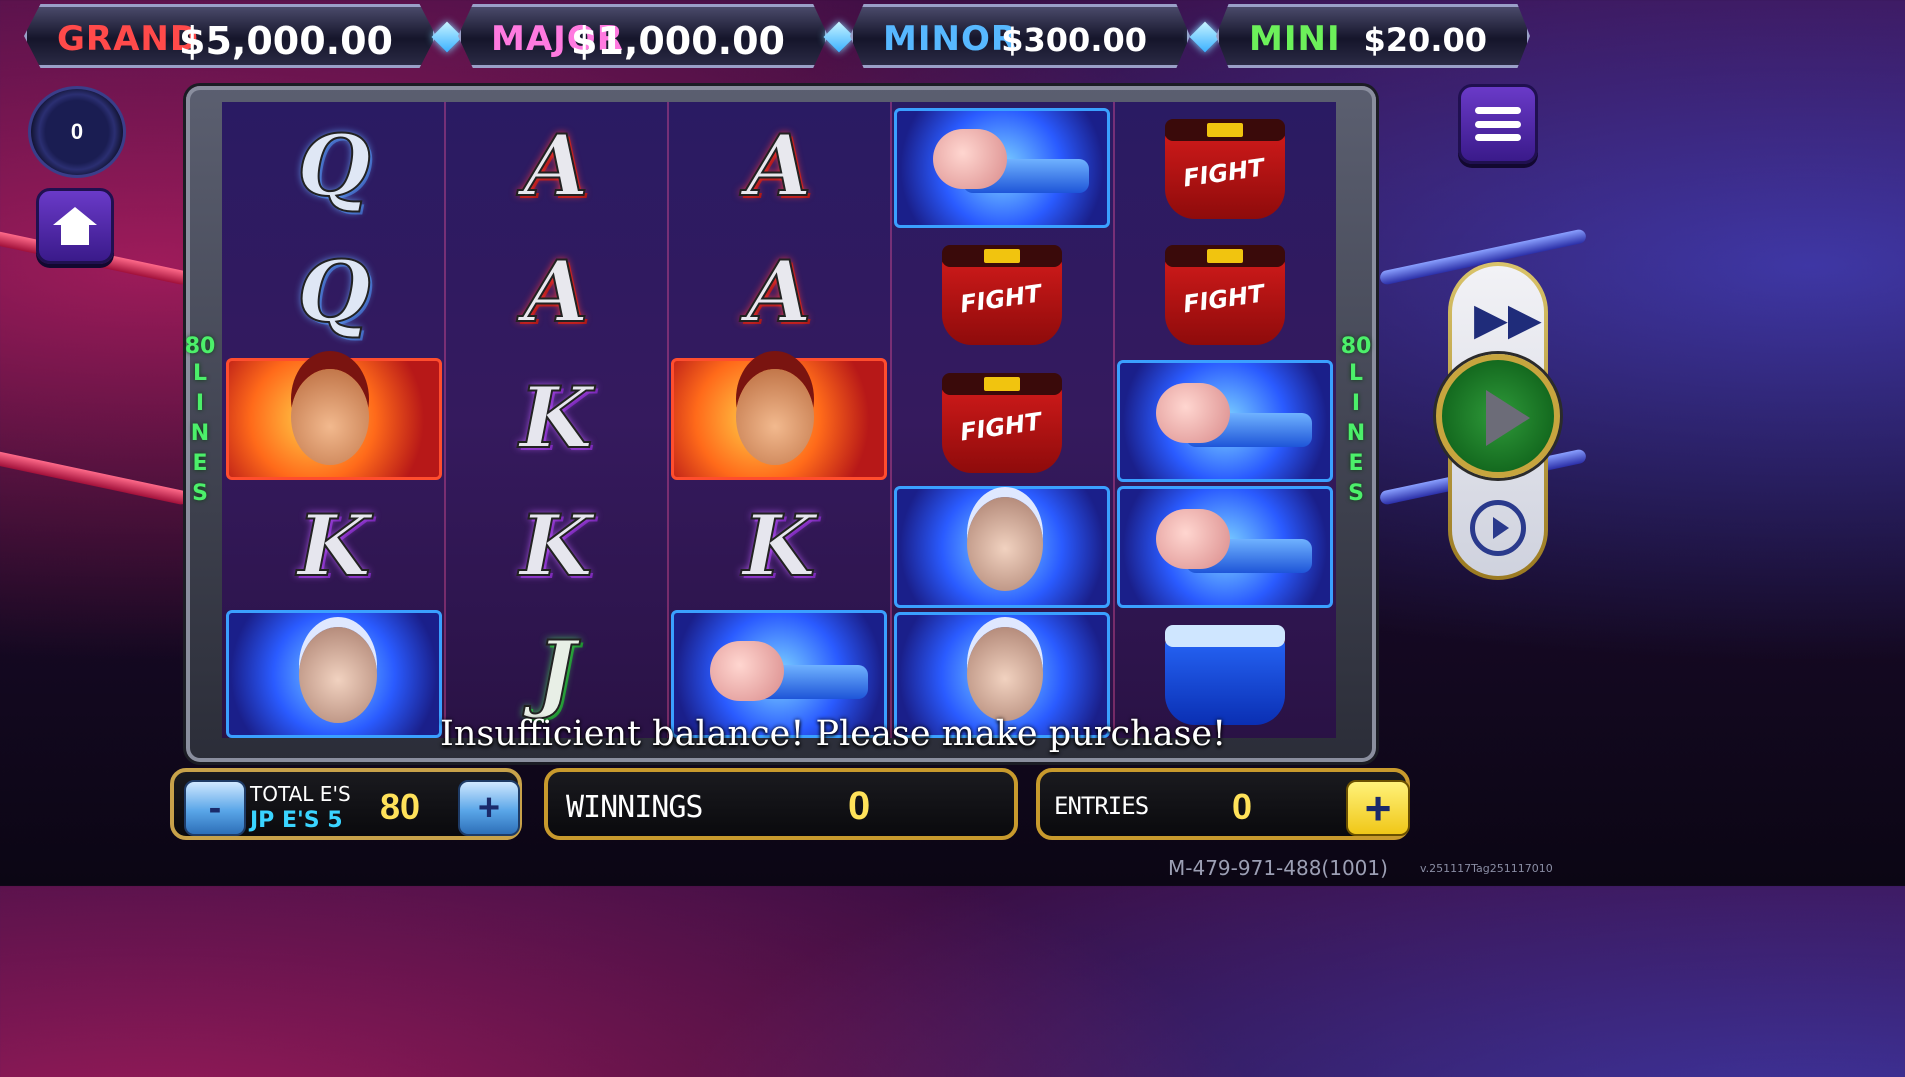 This screenshot has height=1077, width=1905. I want to click on jackpot-label: GRAND, so click(128, 39).